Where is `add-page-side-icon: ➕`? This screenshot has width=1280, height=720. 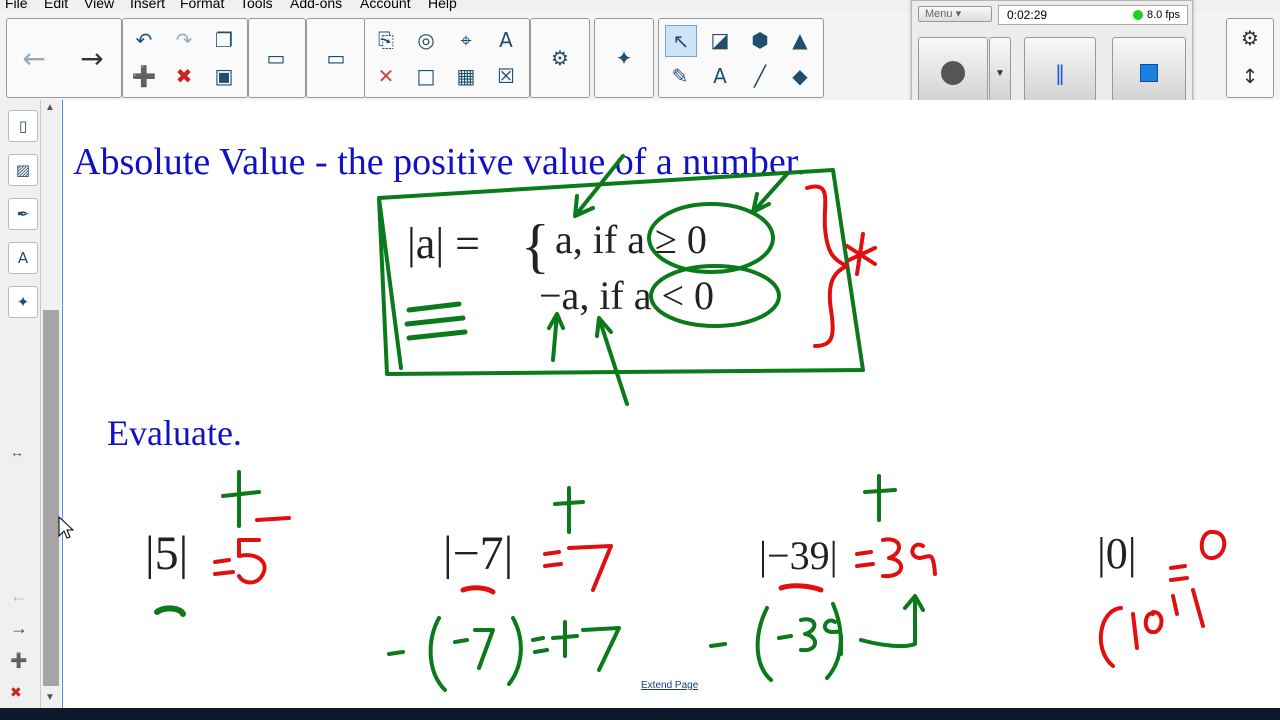 add-page-side-icon: ➕ is located at coordinates (18, 660).